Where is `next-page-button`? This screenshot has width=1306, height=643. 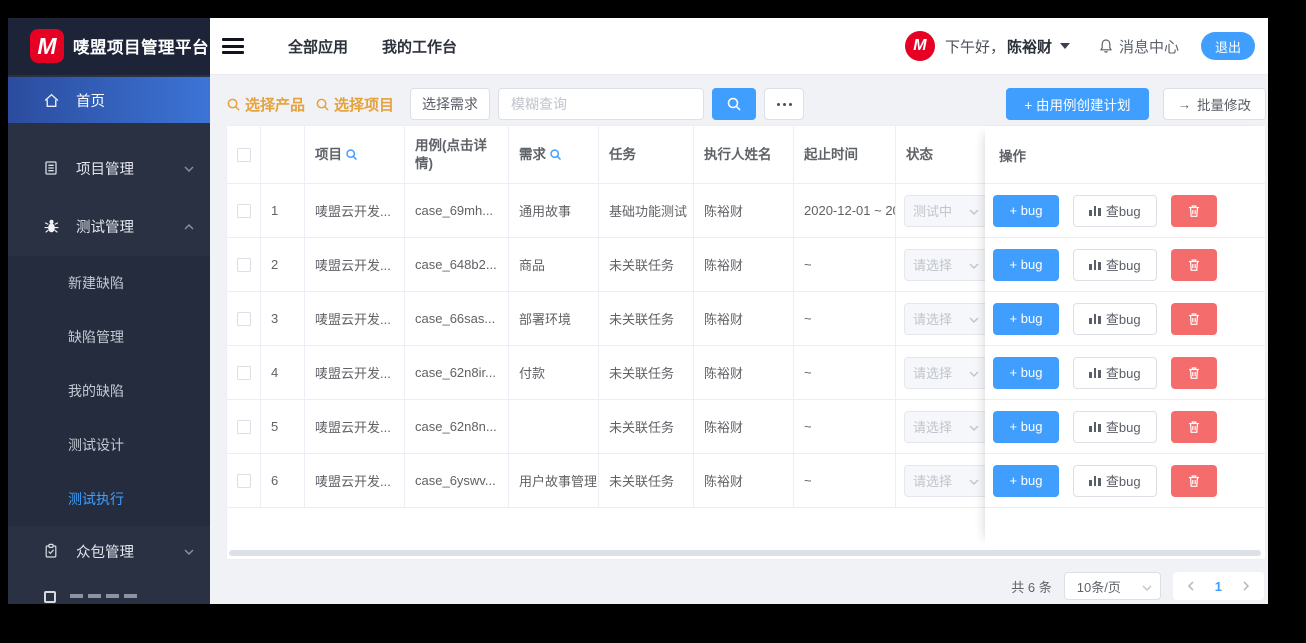 next-page-button is located at coordinates (1246, 586).